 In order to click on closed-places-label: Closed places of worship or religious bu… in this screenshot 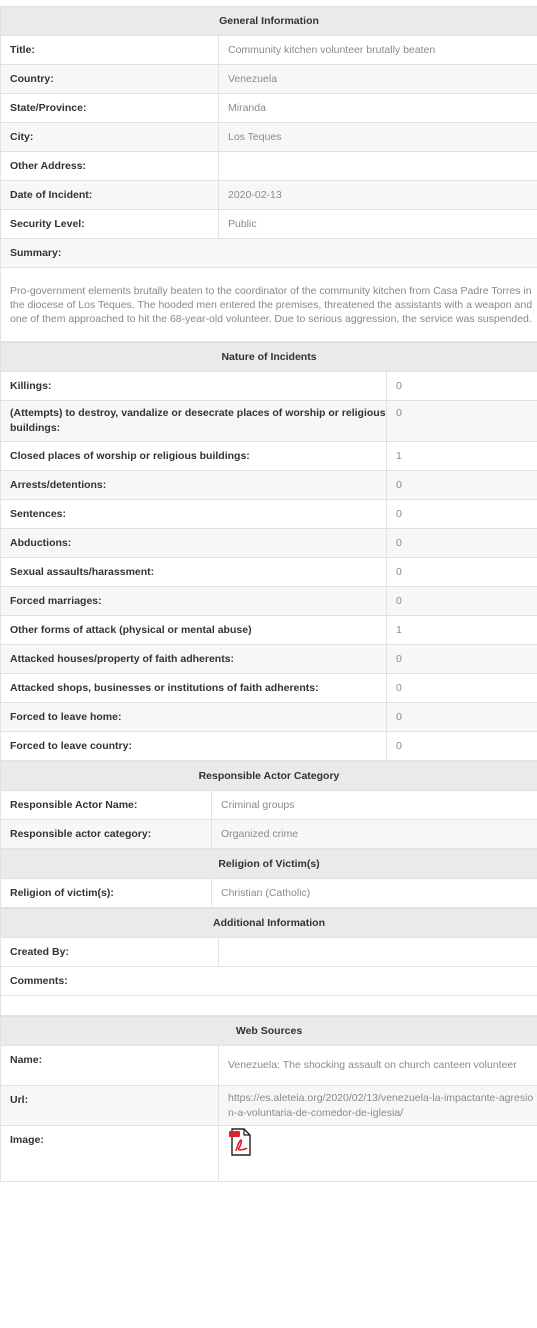, I will do `click(194, 456)`.